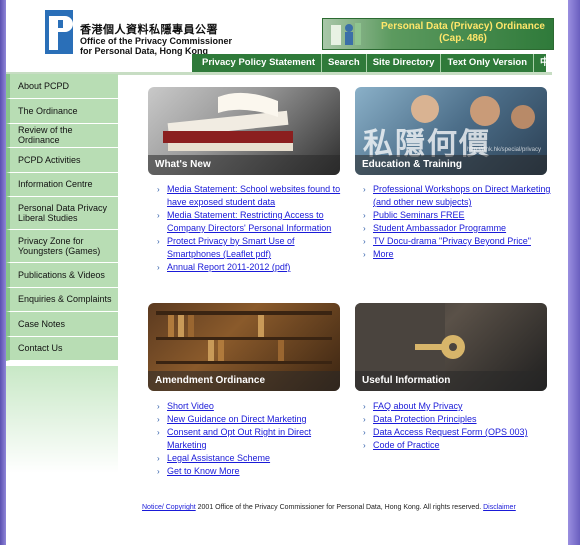 The height and width of the screenshot is (545, 580). Describe the element at coordinates (169, 507) in the screenshot. I see `notice-copyright-link: Notice/ Copyright` at that location.